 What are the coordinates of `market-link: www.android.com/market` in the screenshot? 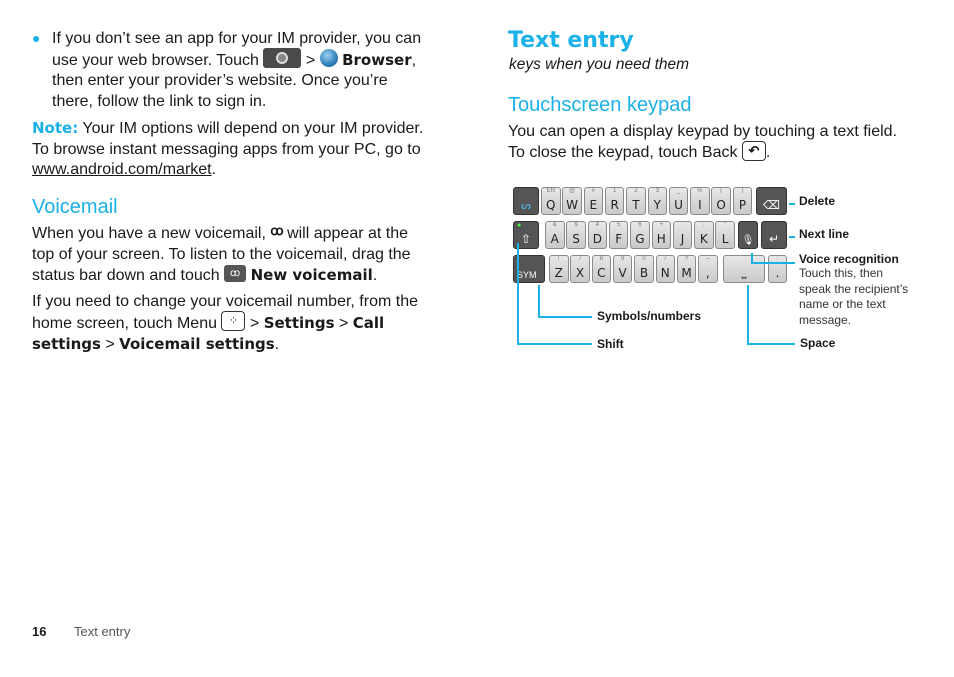 It's located at (122, 169).